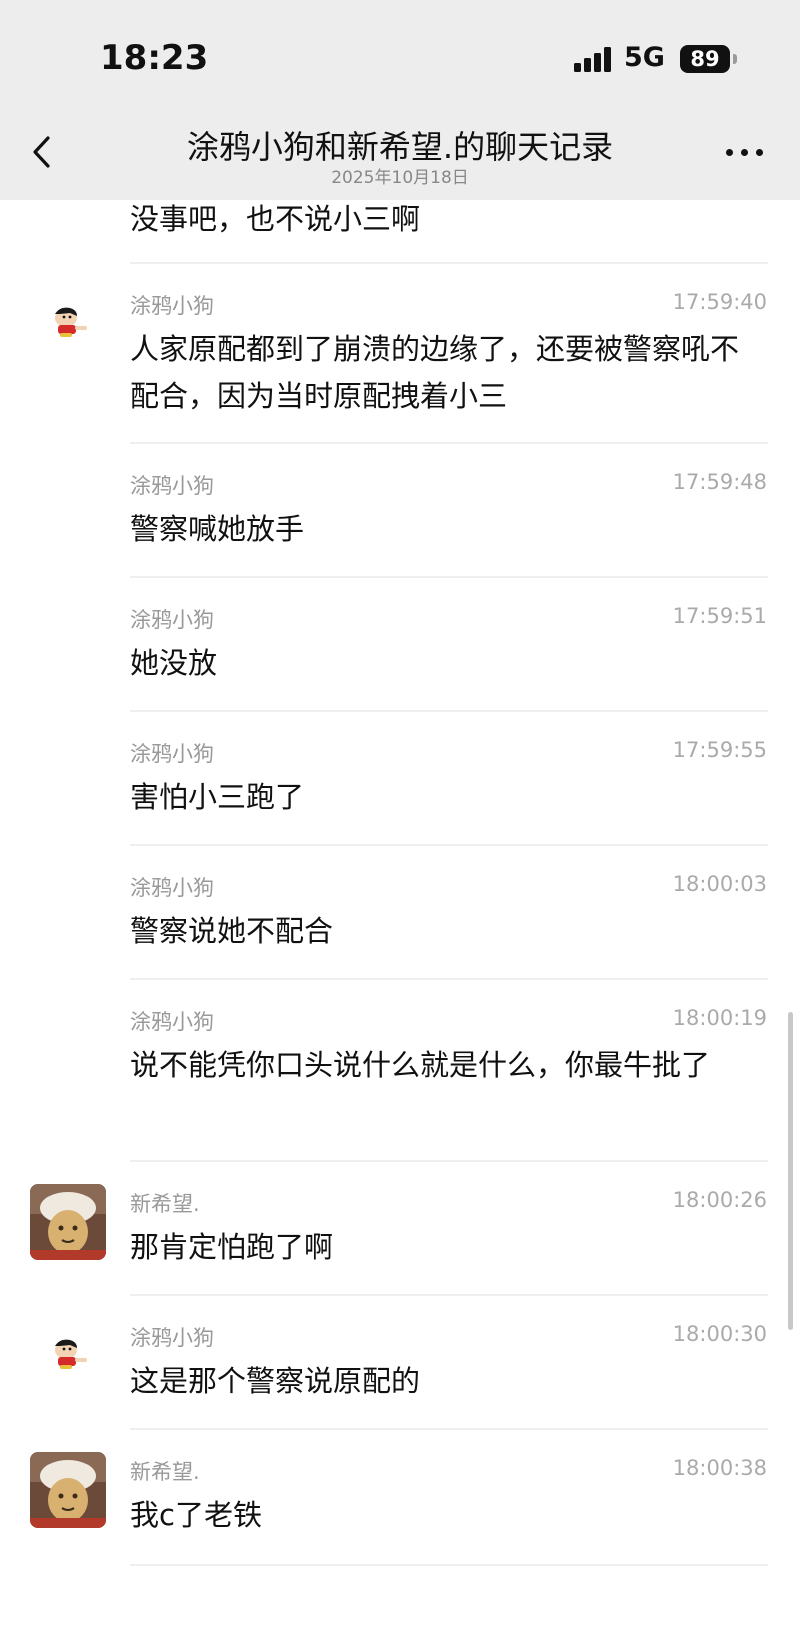  Describe the element at coordinates (196, 1515) in the screenshot. I see `message-text: 我c了老铁` at that location.